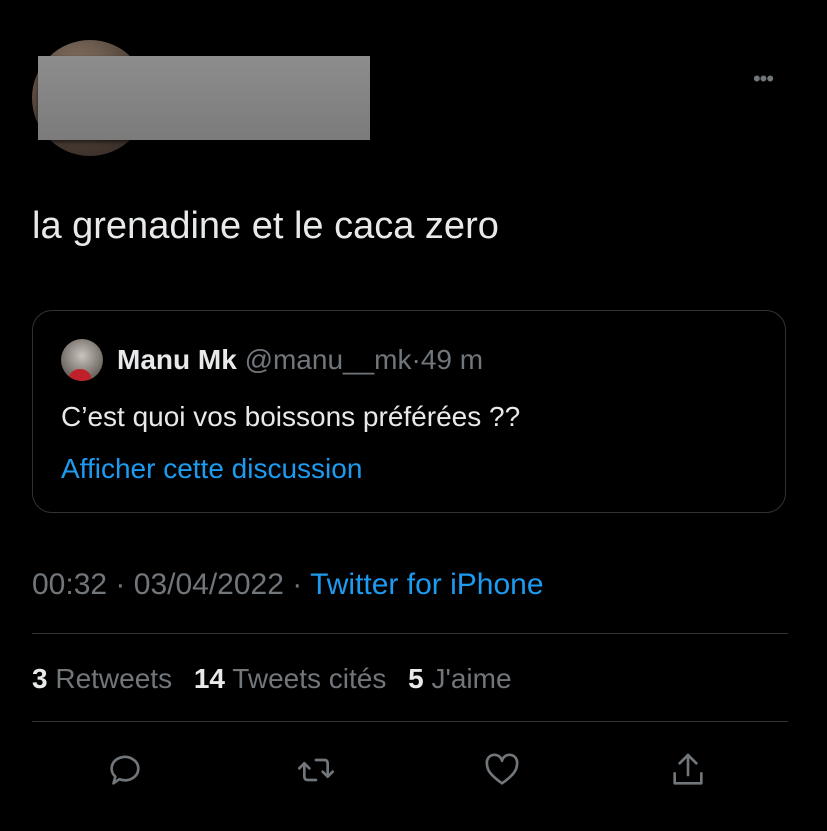 Image resolution: width=827 pixels, height=831 pixels. I want to click on tweet-stats: 3 Retweets 14 Tweets cités 5 J'aime, so click(279, 679).